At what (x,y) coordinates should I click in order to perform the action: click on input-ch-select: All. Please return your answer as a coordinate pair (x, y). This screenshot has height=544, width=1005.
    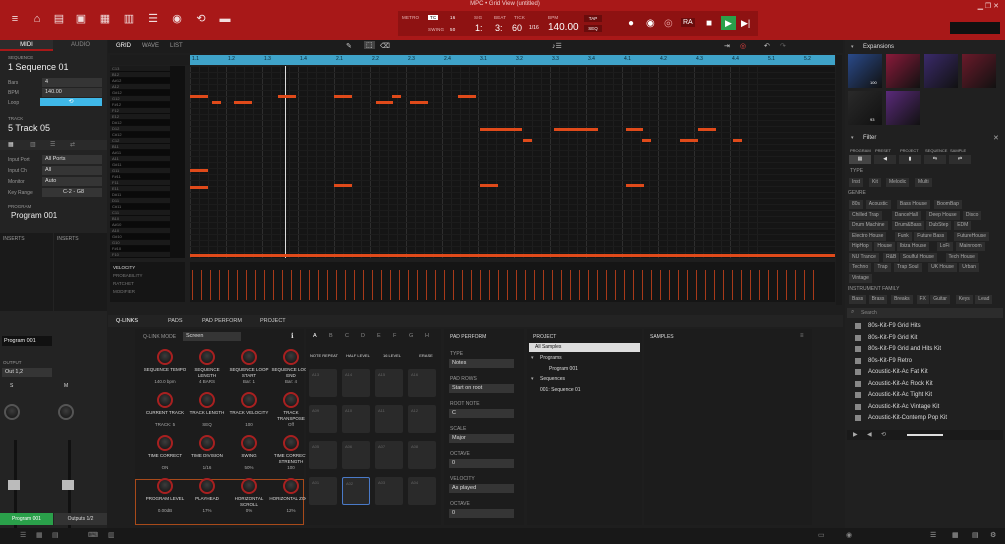
    Looking at the image, I should click on (72, 170).